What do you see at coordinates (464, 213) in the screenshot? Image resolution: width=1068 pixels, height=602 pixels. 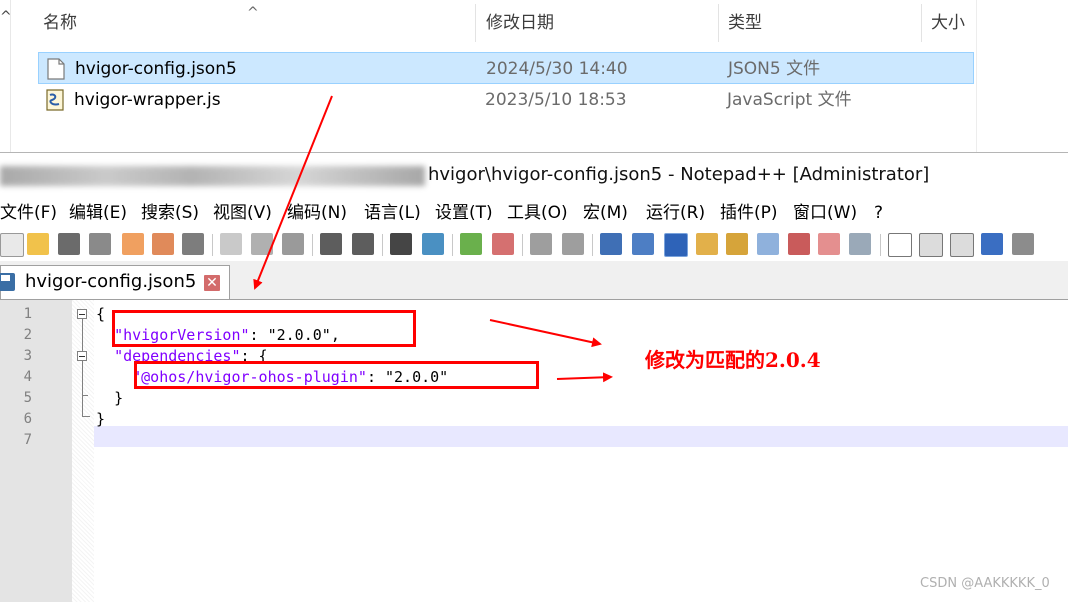 I see `menu-settings: 设置(T)` at bounding box center [464, 213].